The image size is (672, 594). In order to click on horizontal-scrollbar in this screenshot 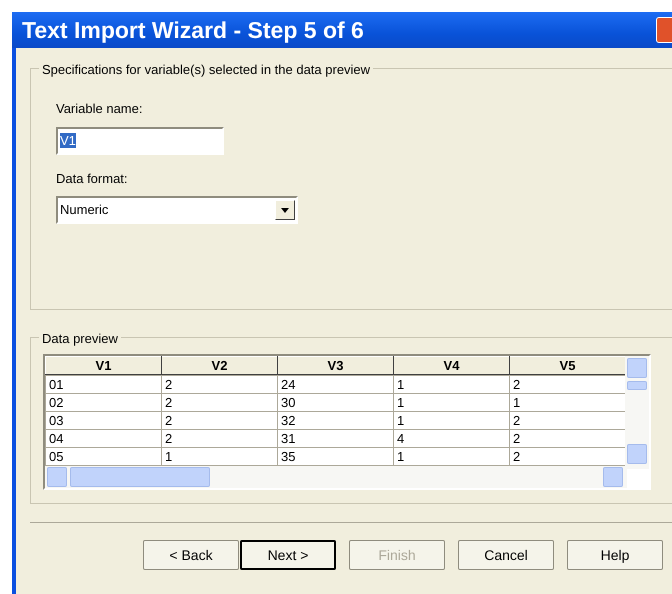, I will do `click(336, 477)`.